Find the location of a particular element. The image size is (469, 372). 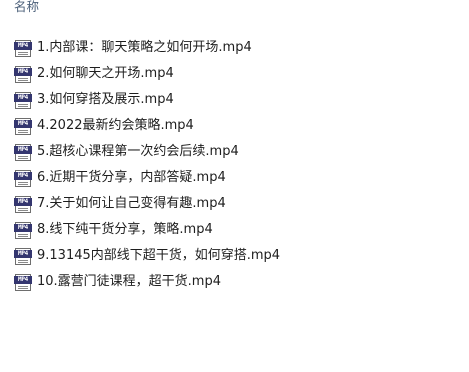

file-row-9: MP4 9.13145内部线下超干货，如何穿搭.mp4 is located at coordinates (234, 256).